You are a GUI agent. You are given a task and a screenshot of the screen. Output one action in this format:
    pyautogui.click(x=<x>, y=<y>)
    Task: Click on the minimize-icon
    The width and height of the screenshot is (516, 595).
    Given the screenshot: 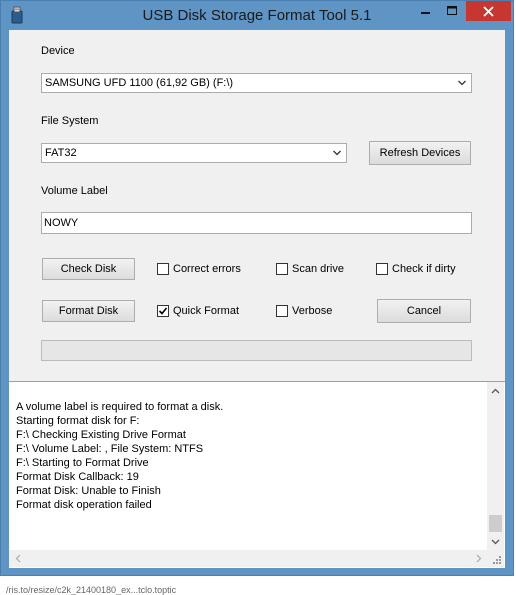 What is the action you would take?
    pyautogui.click(x=425, y=13)
    